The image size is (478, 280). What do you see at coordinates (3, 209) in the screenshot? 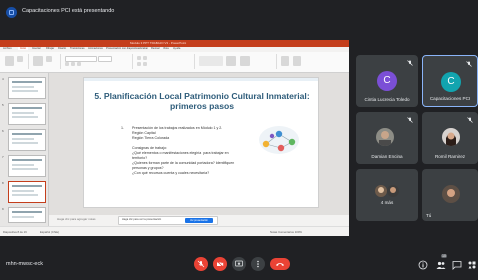
I see `slide-number: 9` at bounding box center [3, 209].